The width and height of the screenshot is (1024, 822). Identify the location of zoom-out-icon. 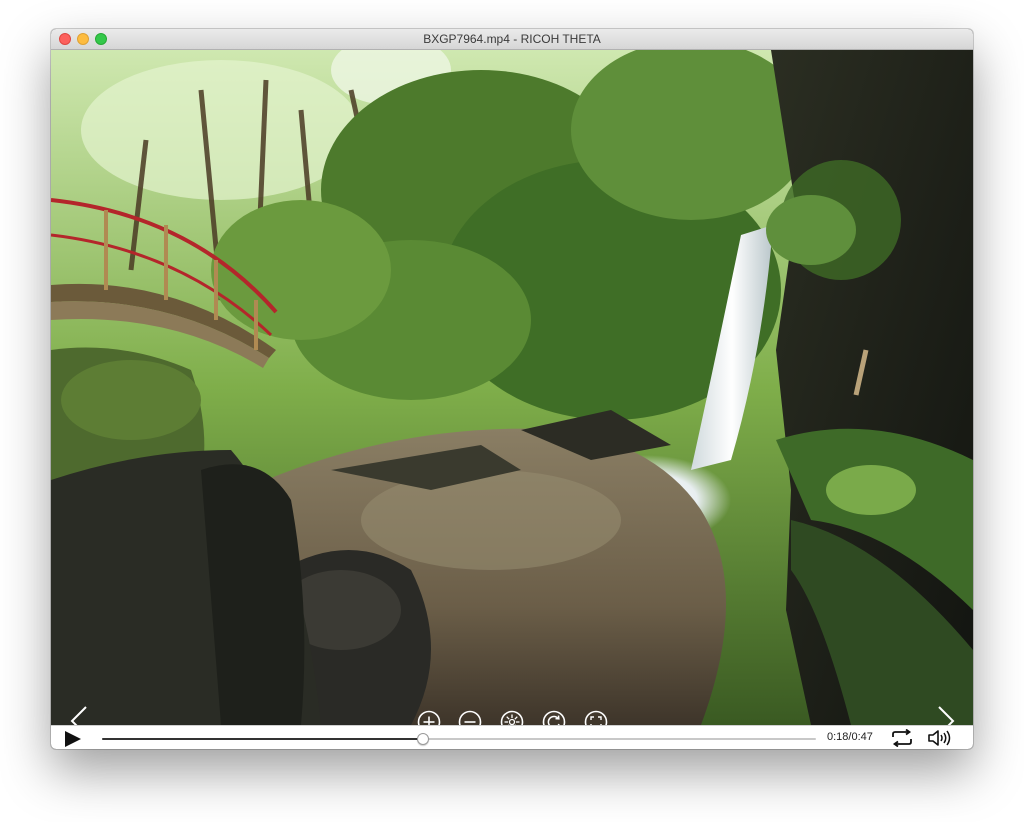
(470, 717).